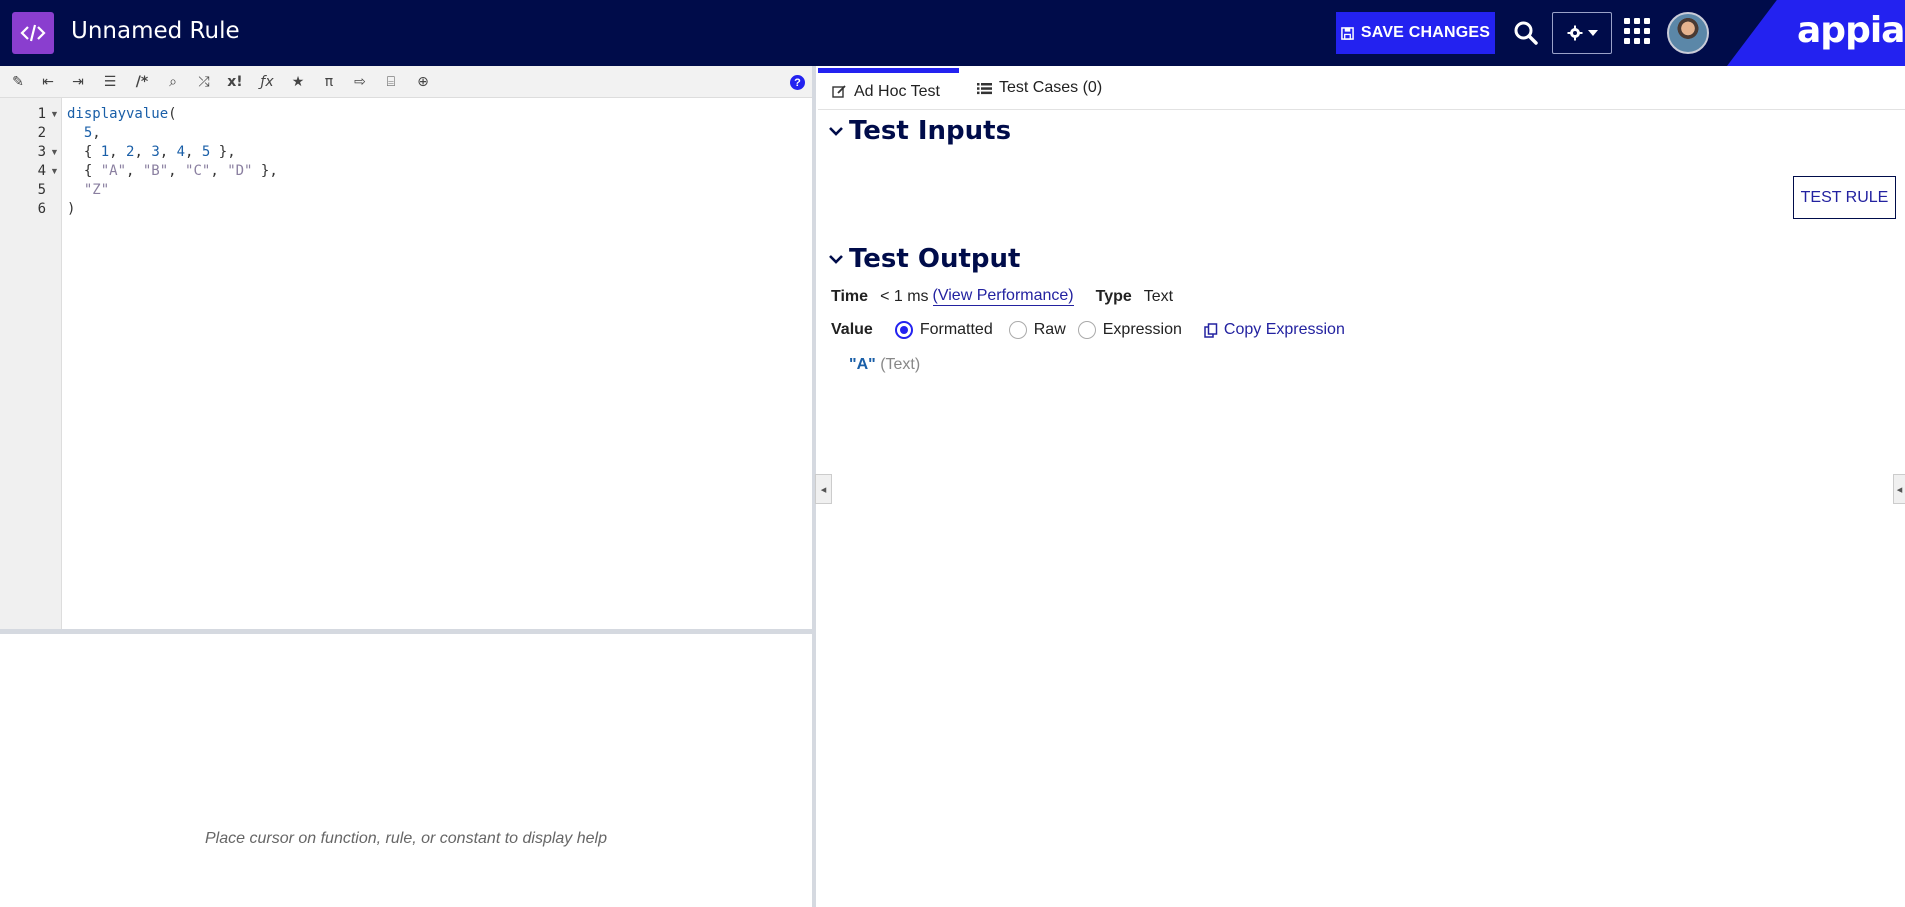 This screenshot has height=907, width=1905. Describe the element at coordinates (329, 82) in the screenshot. I see `pi-icon: π` at that location.